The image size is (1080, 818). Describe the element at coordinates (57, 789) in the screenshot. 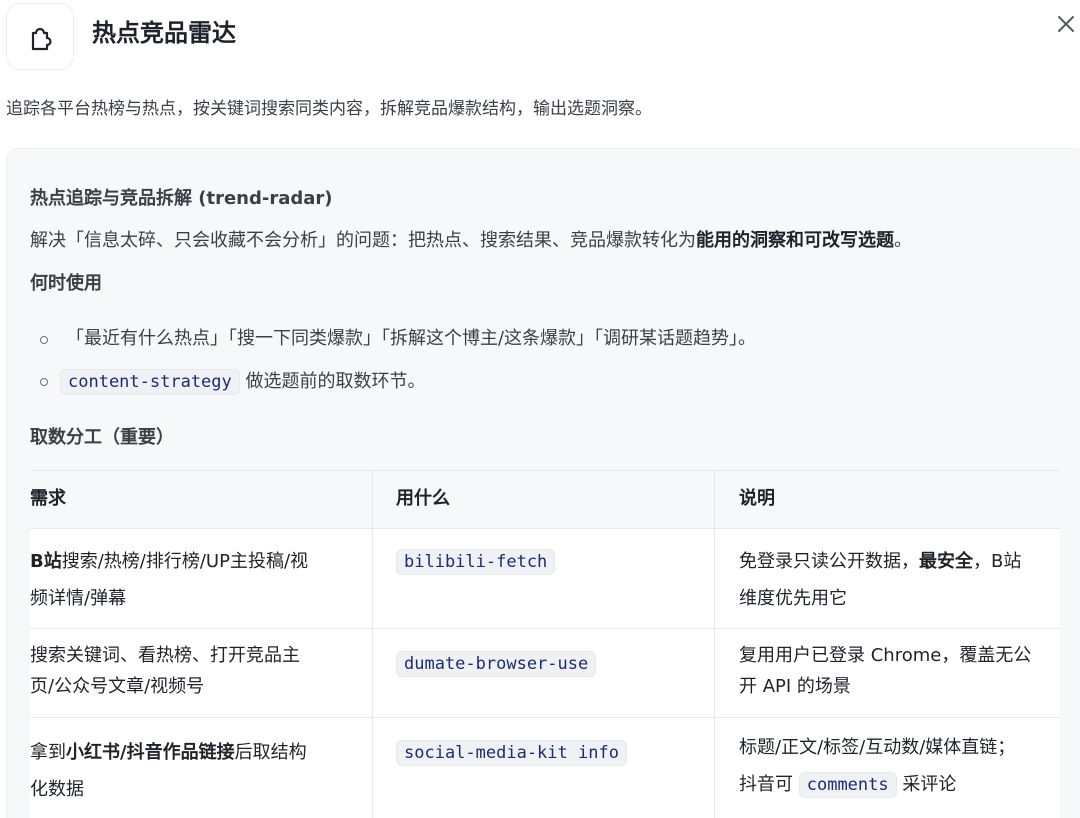

I see `cell-text: 化数据` at that location.